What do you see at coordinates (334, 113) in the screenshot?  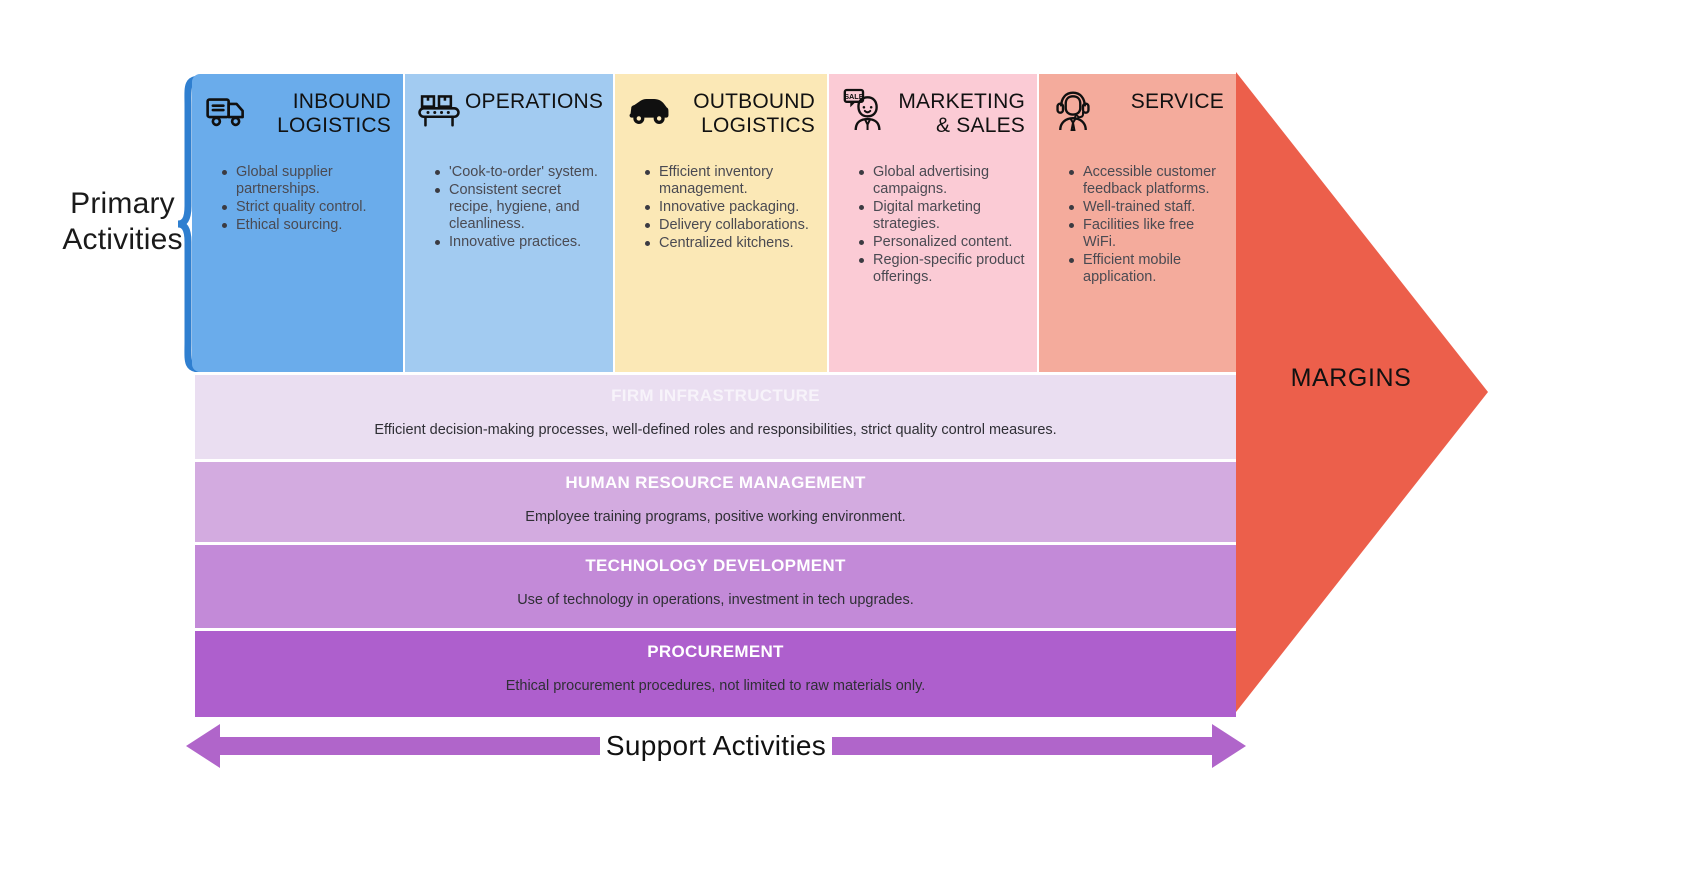 I see `column-title: INBOUND LOGISTICS` at bounding box center [334, 113].